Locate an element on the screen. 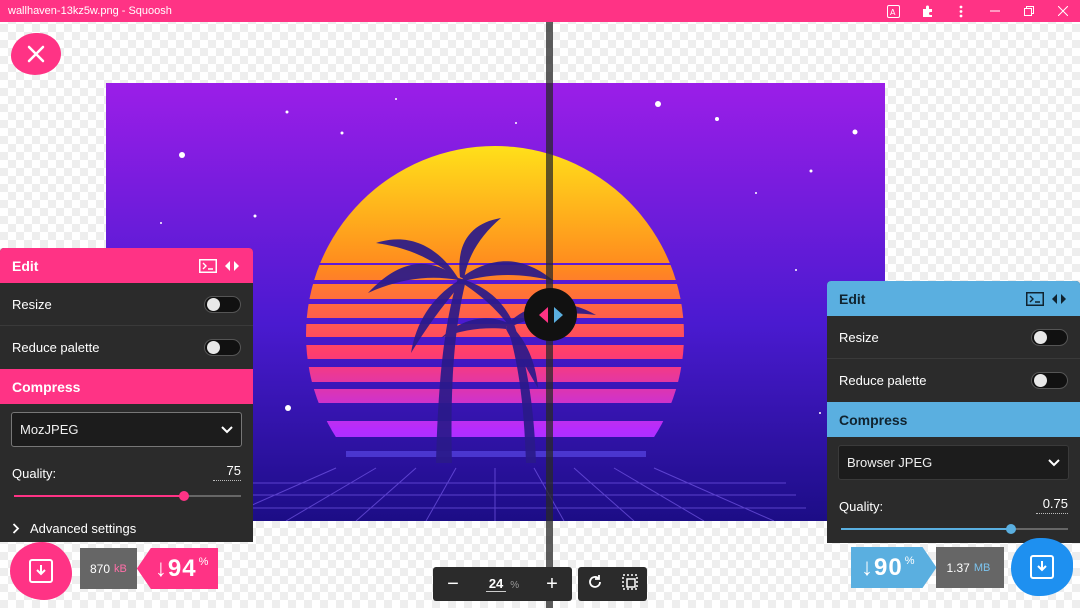 Image resolution: width=1080 pixels, height=608 pixels. file-size: 870 kB is located at coordinates (108, 568).